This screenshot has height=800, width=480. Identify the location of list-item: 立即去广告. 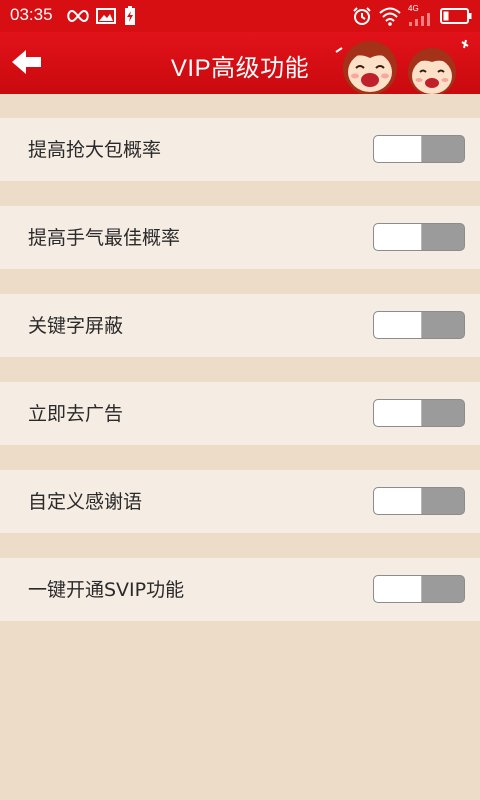
(240, 413).